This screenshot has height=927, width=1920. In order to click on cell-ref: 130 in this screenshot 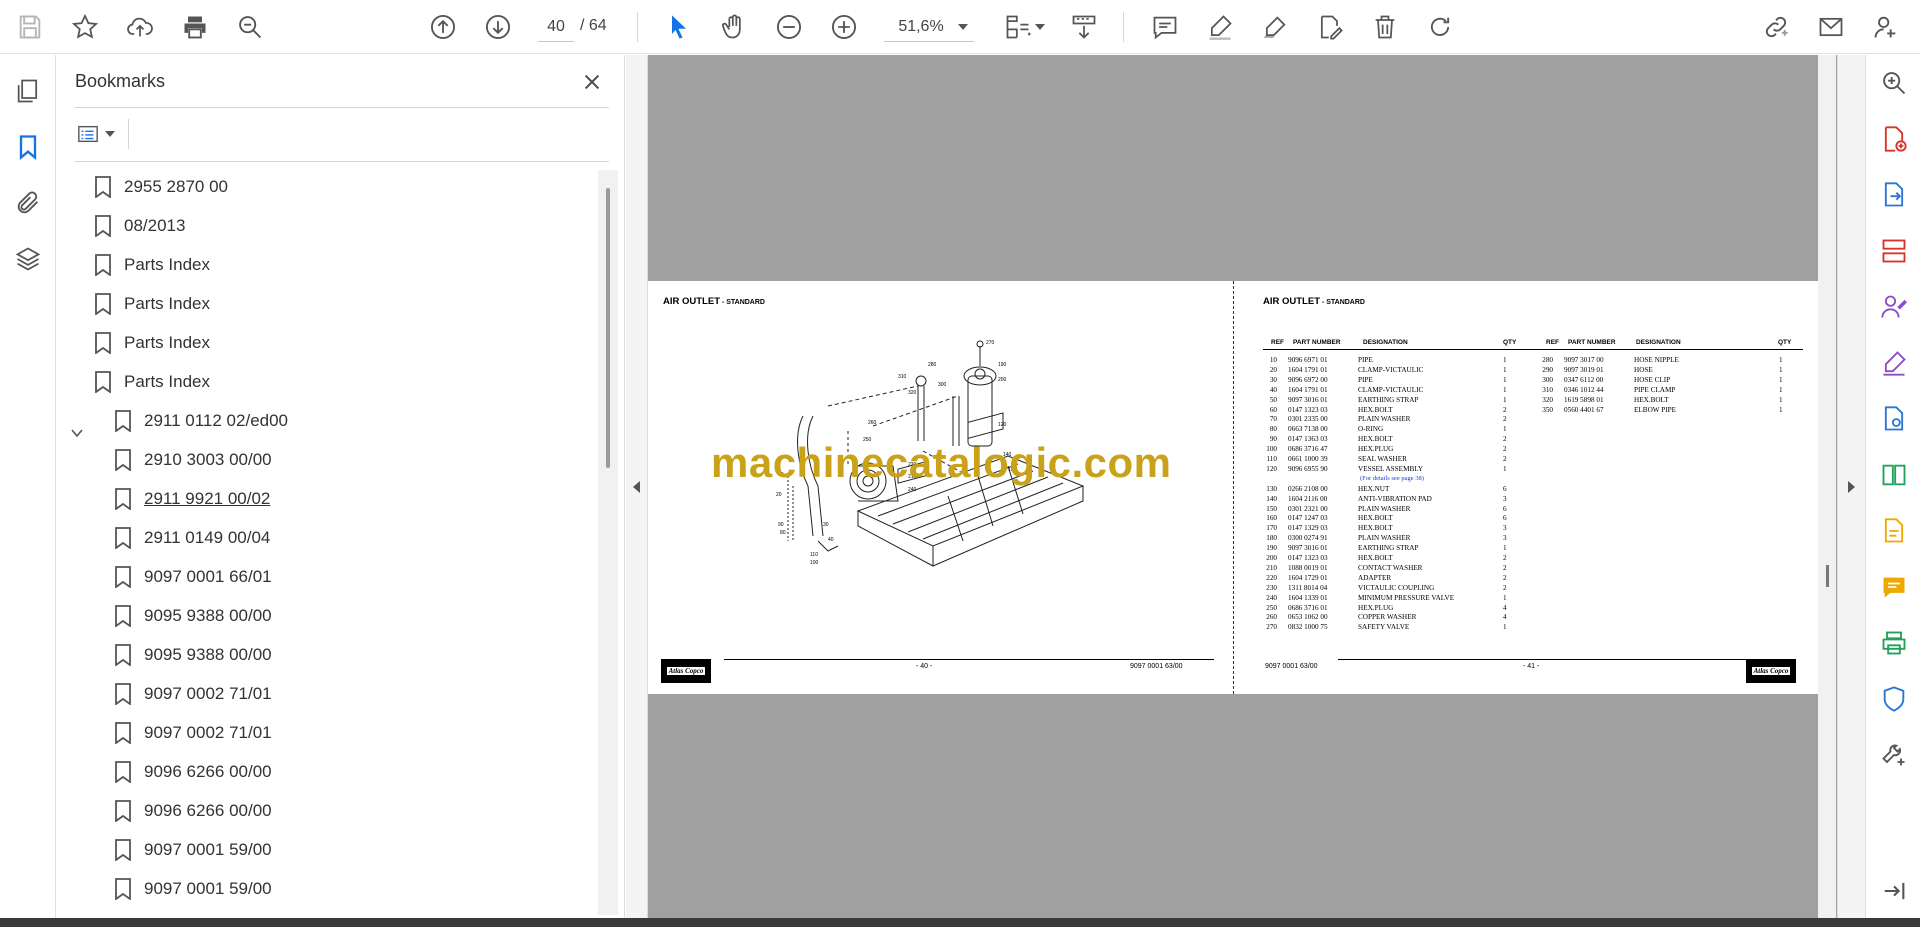, I will do `click(1271, 488)`.